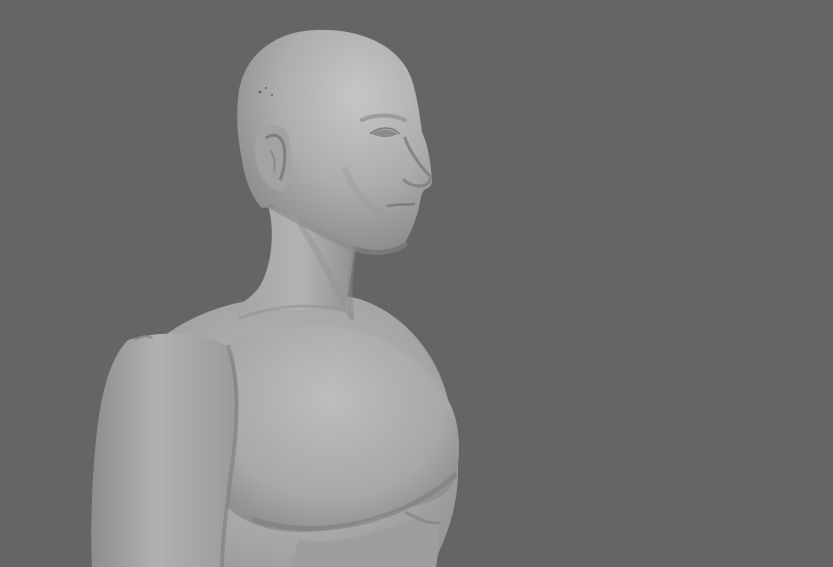 The height and width of the screenshot is (567, 833). Describe the element at coordinates (164, 450) in the screenshot. I see `near-arm` at that location.